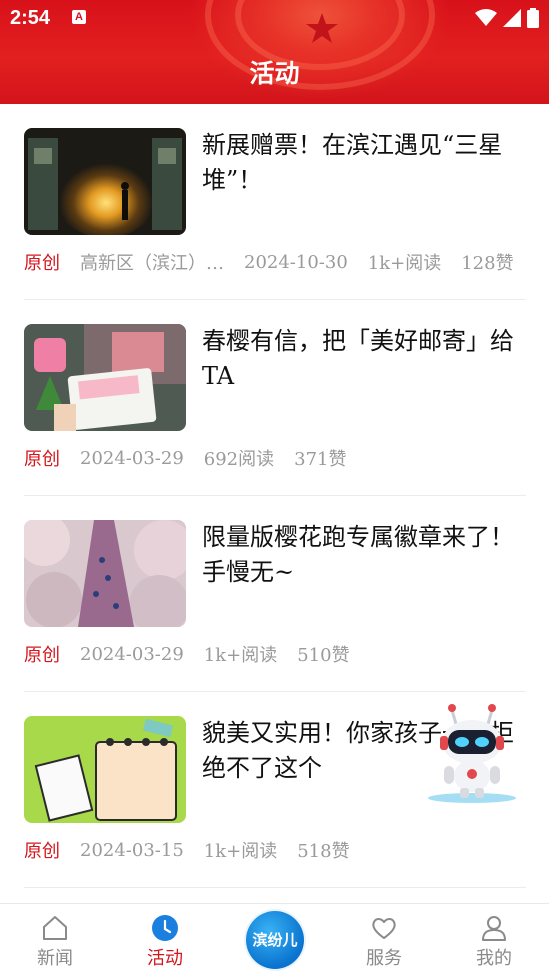  Describe the element at coordinates (132, 850) in the screenshot. I see `article-date: 2024-03-15` at that location.